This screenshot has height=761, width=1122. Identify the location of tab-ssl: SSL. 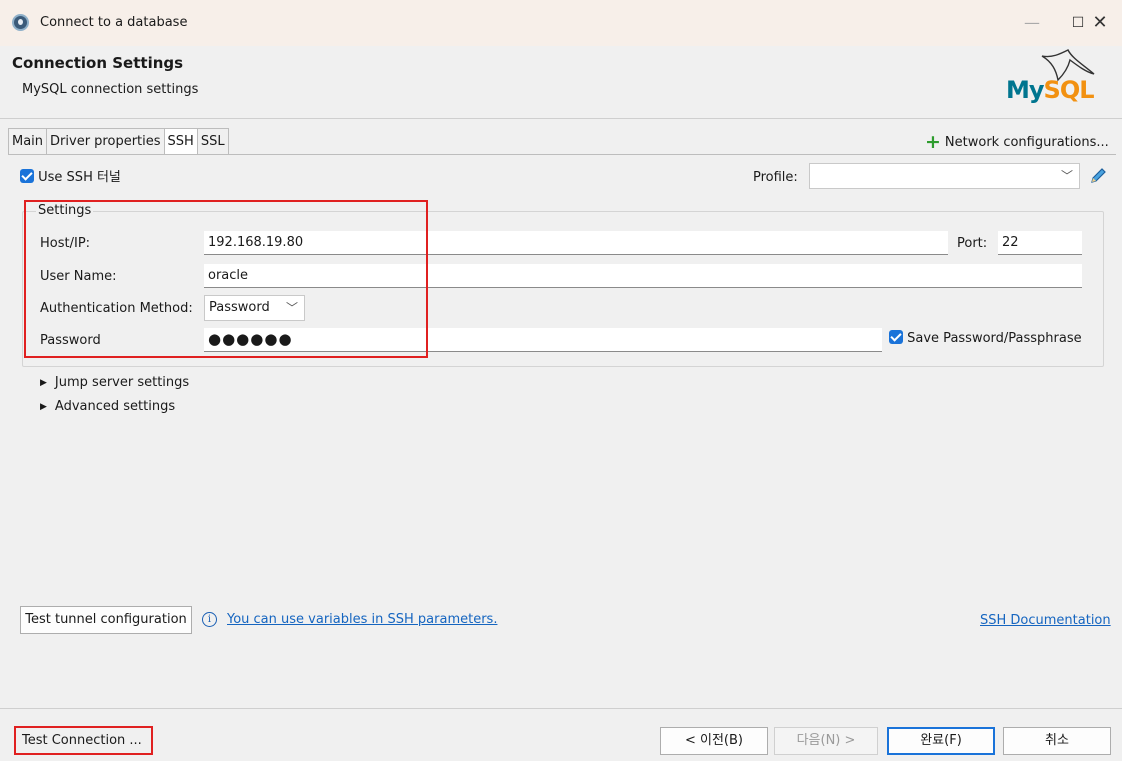
(212, 141).